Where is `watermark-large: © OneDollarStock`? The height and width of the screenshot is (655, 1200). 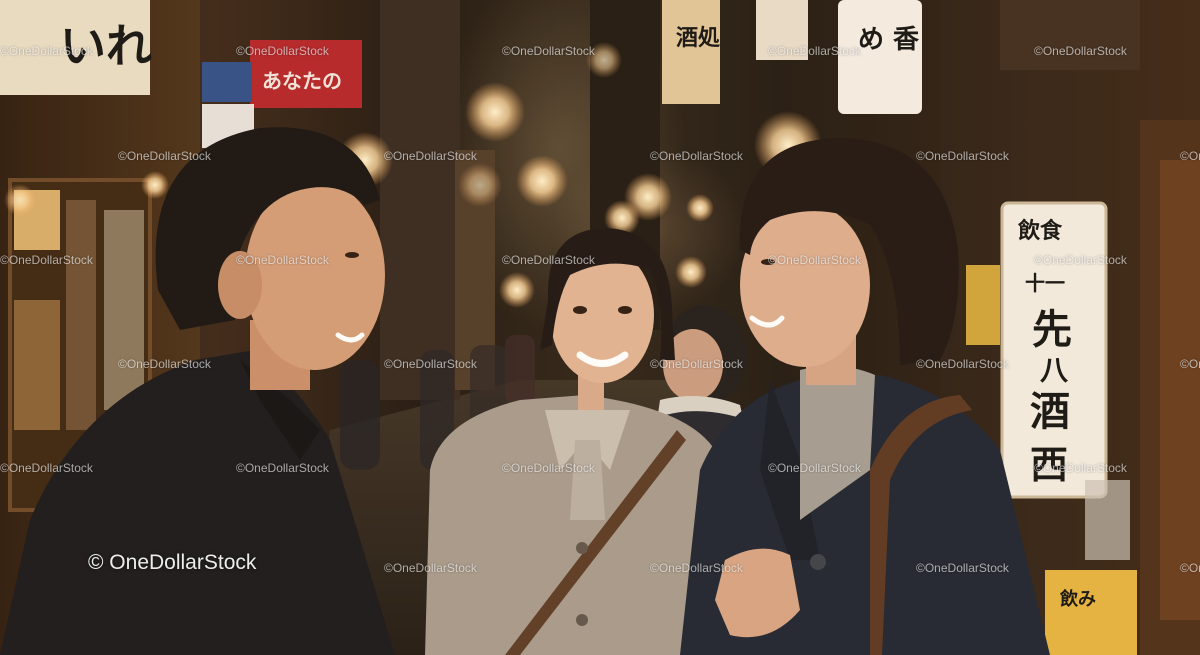 watermark-large: © OneDollarStock is located at coordinates (172, 562).